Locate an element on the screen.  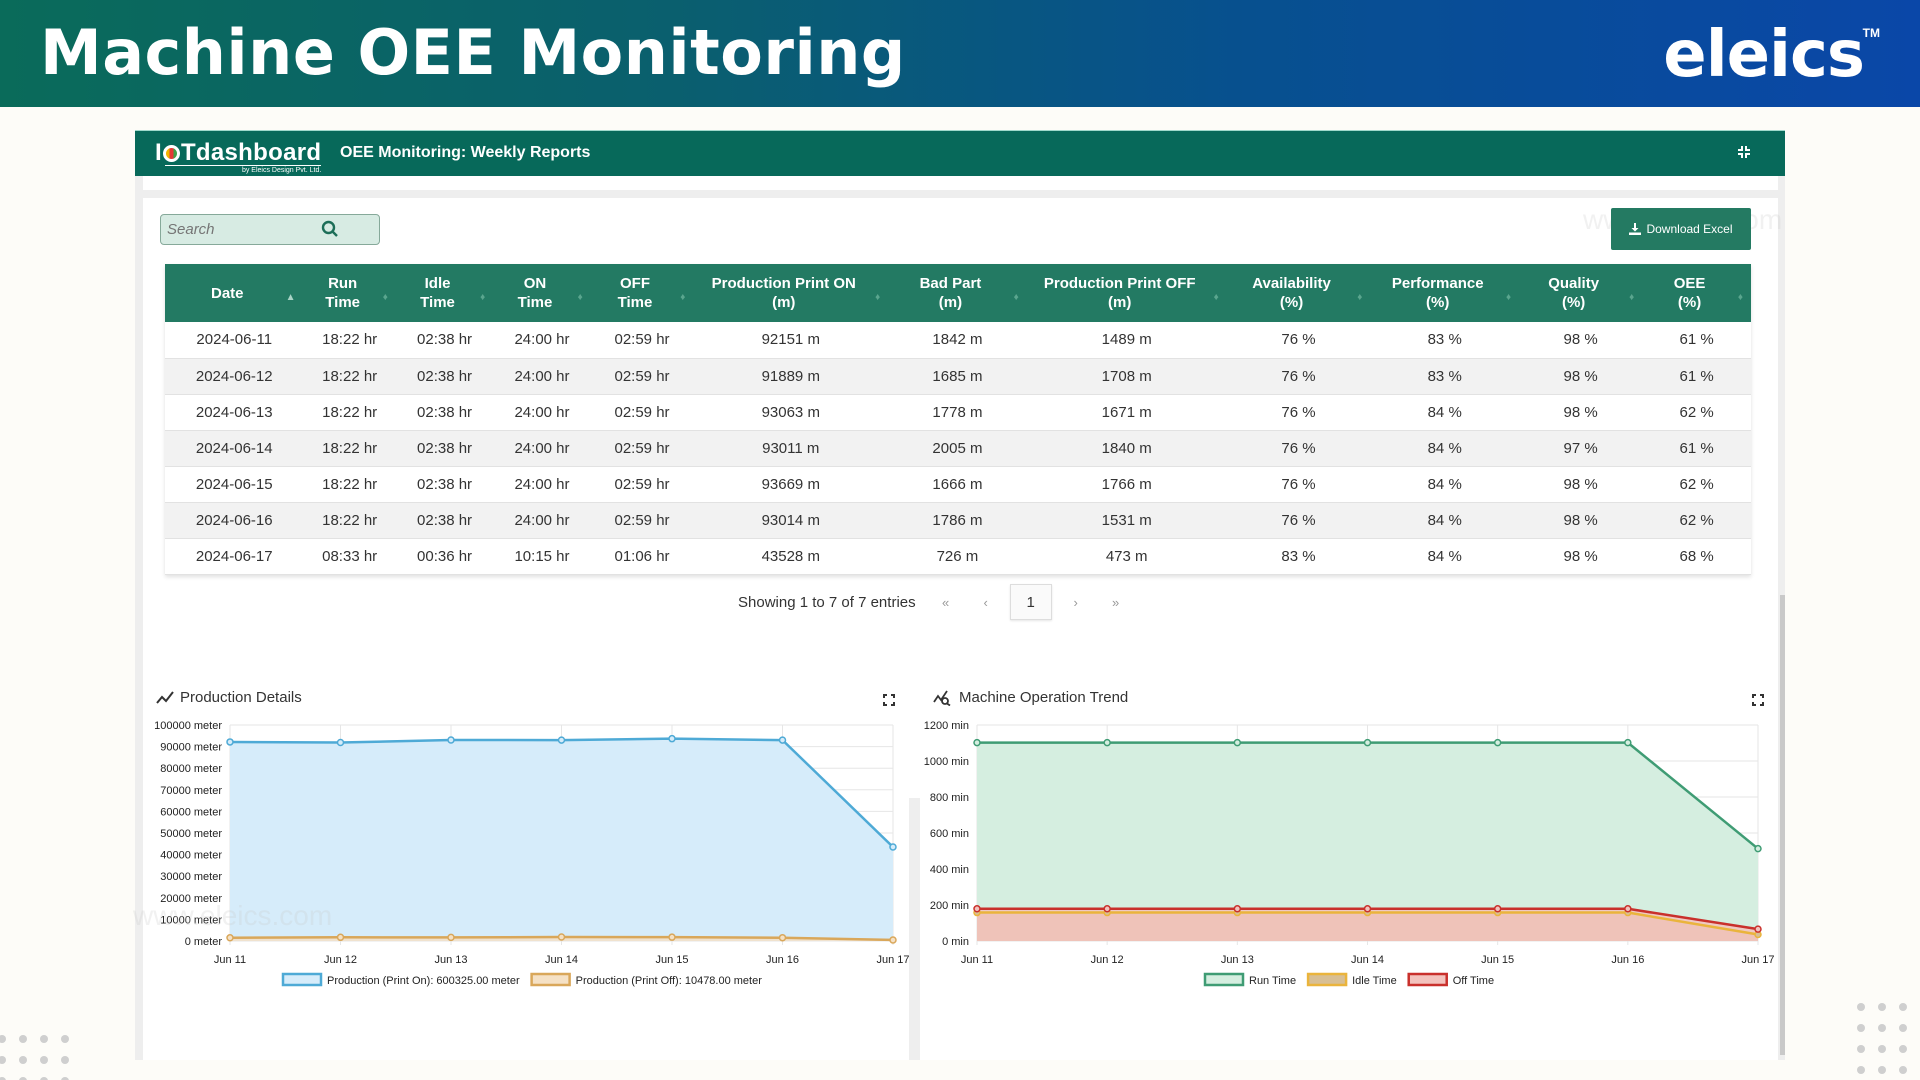
table-cell: 1666 m is located at coordinates (957, 484).